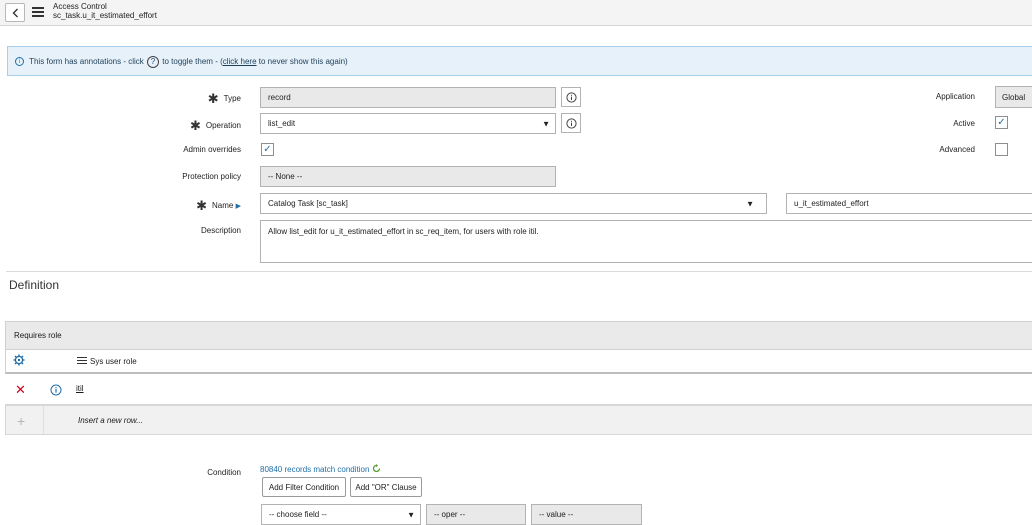 Image resolution: width=1032 pixels, height=525 pixels. What do you see at coordinates (376, 468) in the screenshot?
I see `refresh-icon` at bounding box center [376, 468].